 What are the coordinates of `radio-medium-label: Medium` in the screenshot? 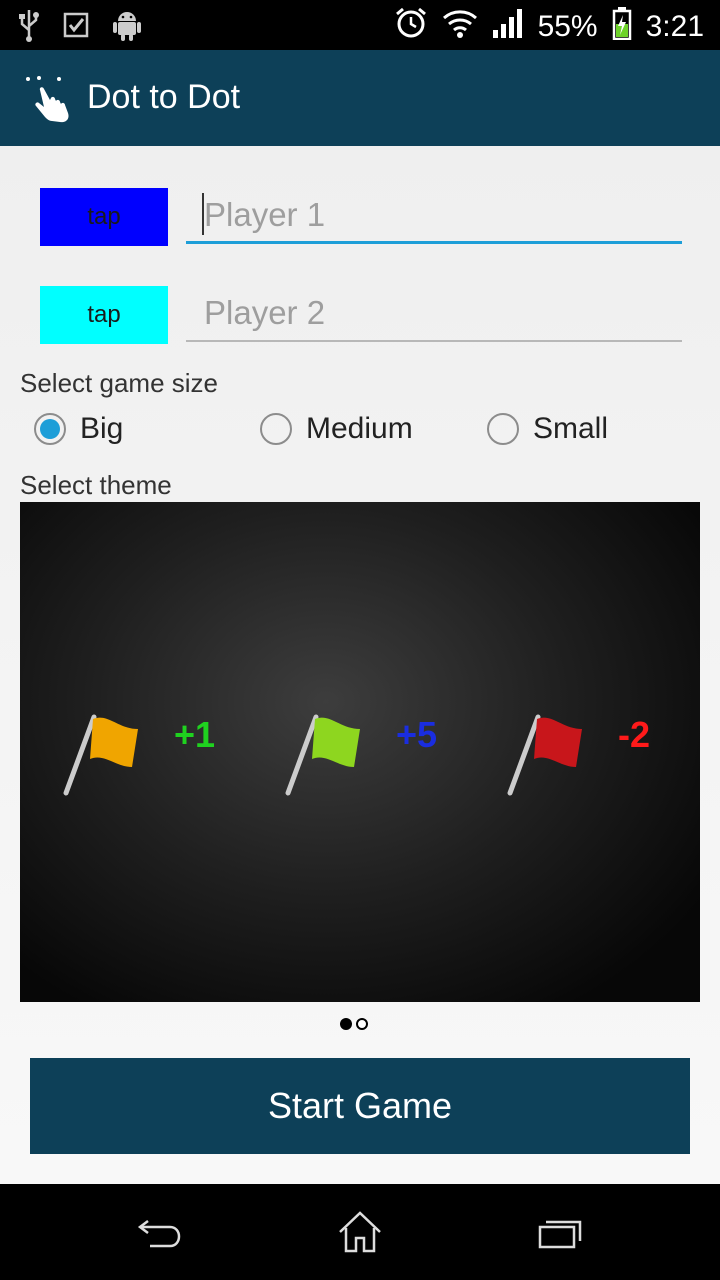 It's located at (359, 428).